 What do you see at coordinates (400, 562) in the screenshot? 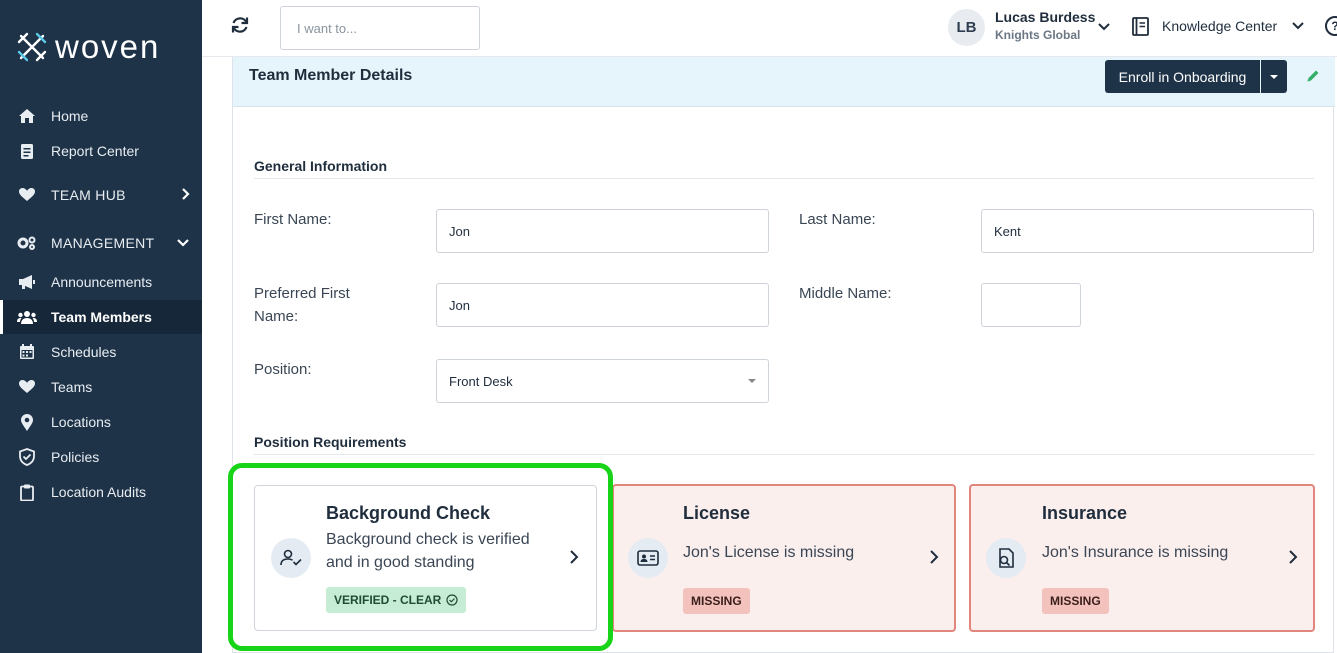
I see `requirement-description-line: and in good standing` at bounding box center [400, 562].